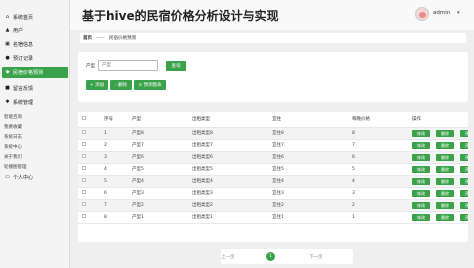 Image resolution: width=474 pixels, height=268 pixels. I want to click on sidebar-subitem: 我要收藏, so click(13, 127).